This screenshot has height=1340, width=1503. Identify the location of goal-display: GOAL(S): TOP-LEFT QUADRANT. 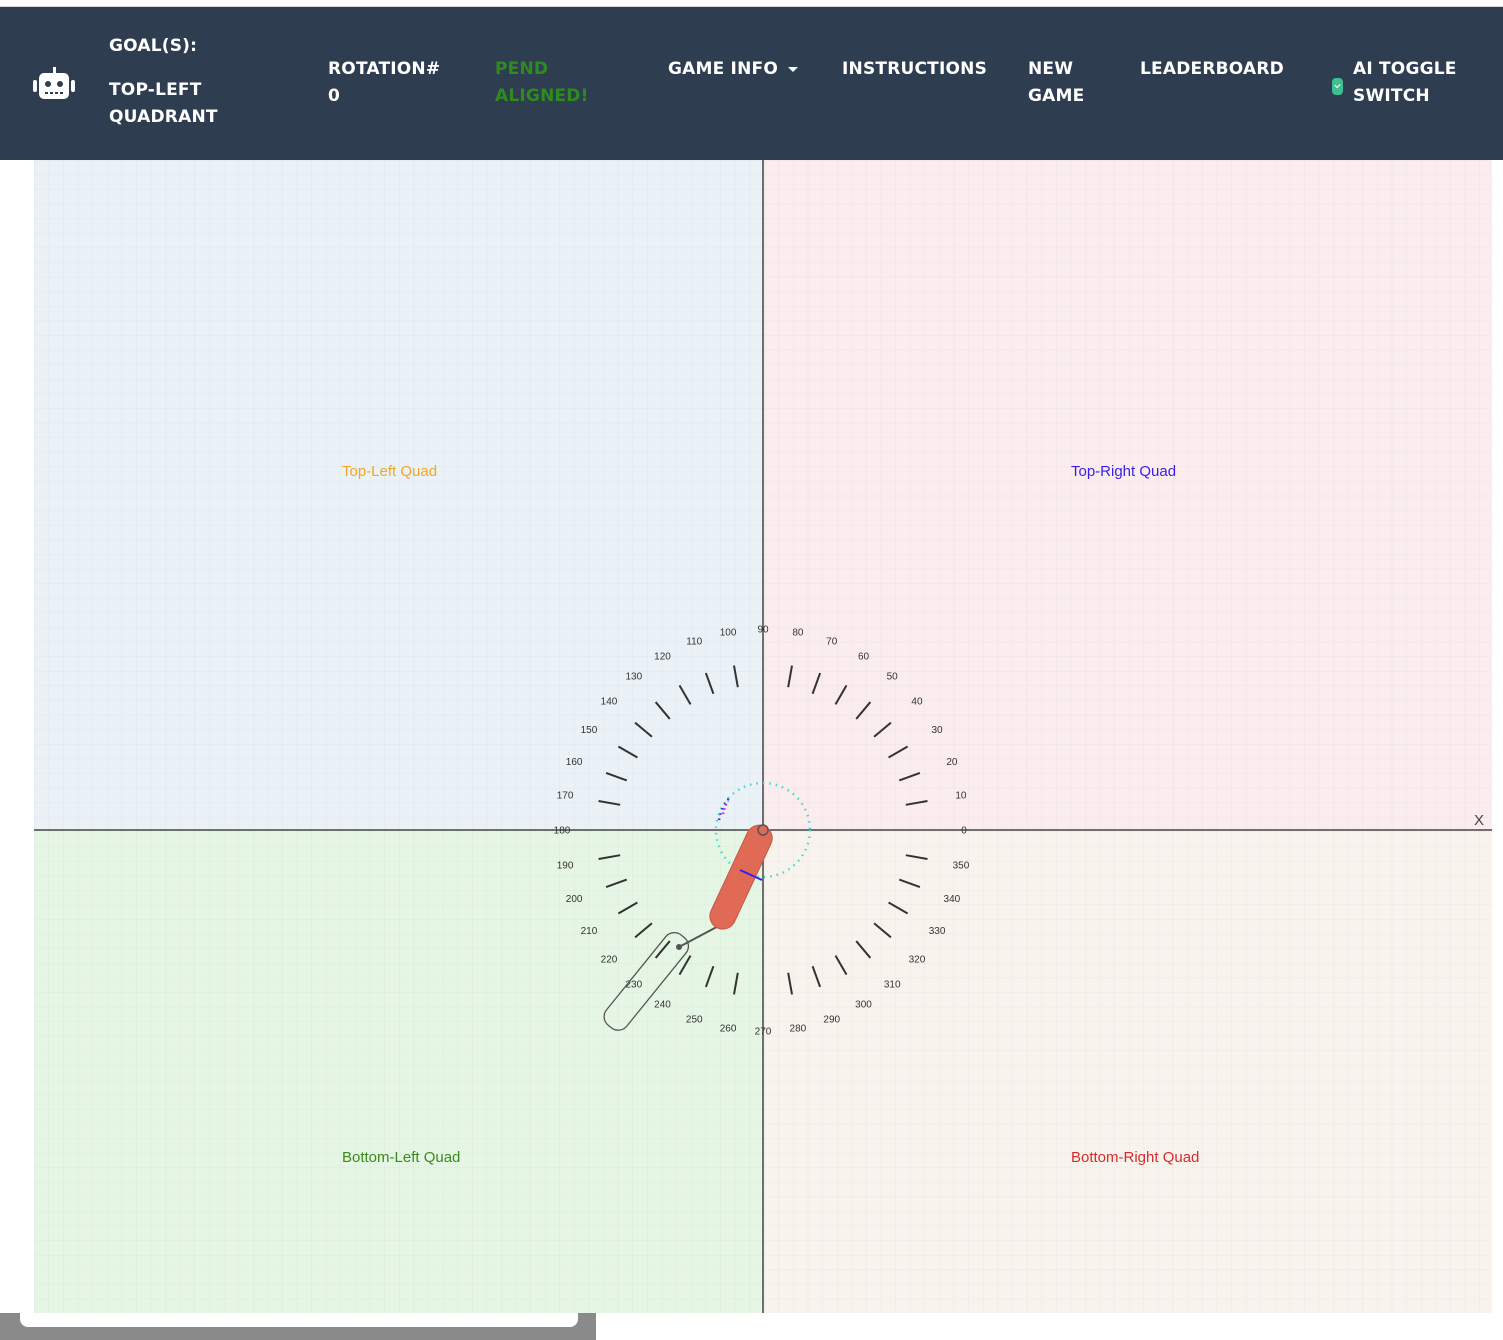
(163, 82).